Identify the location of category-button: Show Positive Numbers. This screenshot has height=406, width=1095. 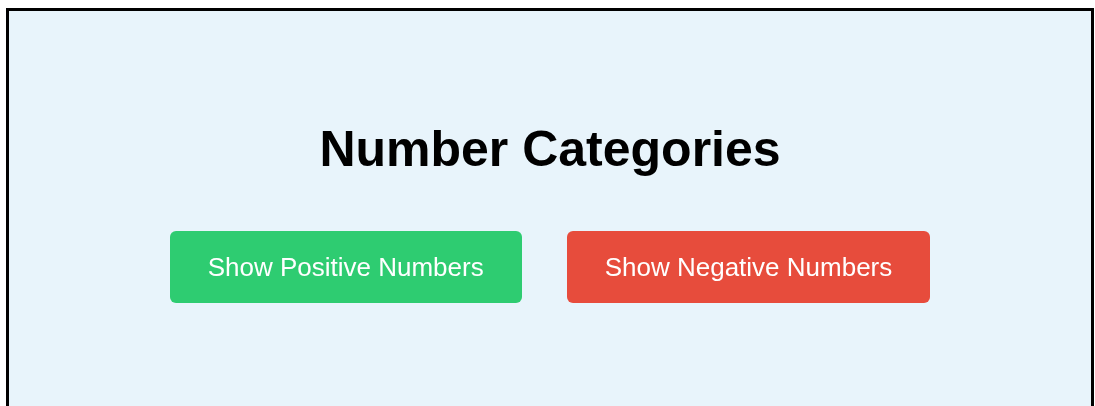
(345, 267).